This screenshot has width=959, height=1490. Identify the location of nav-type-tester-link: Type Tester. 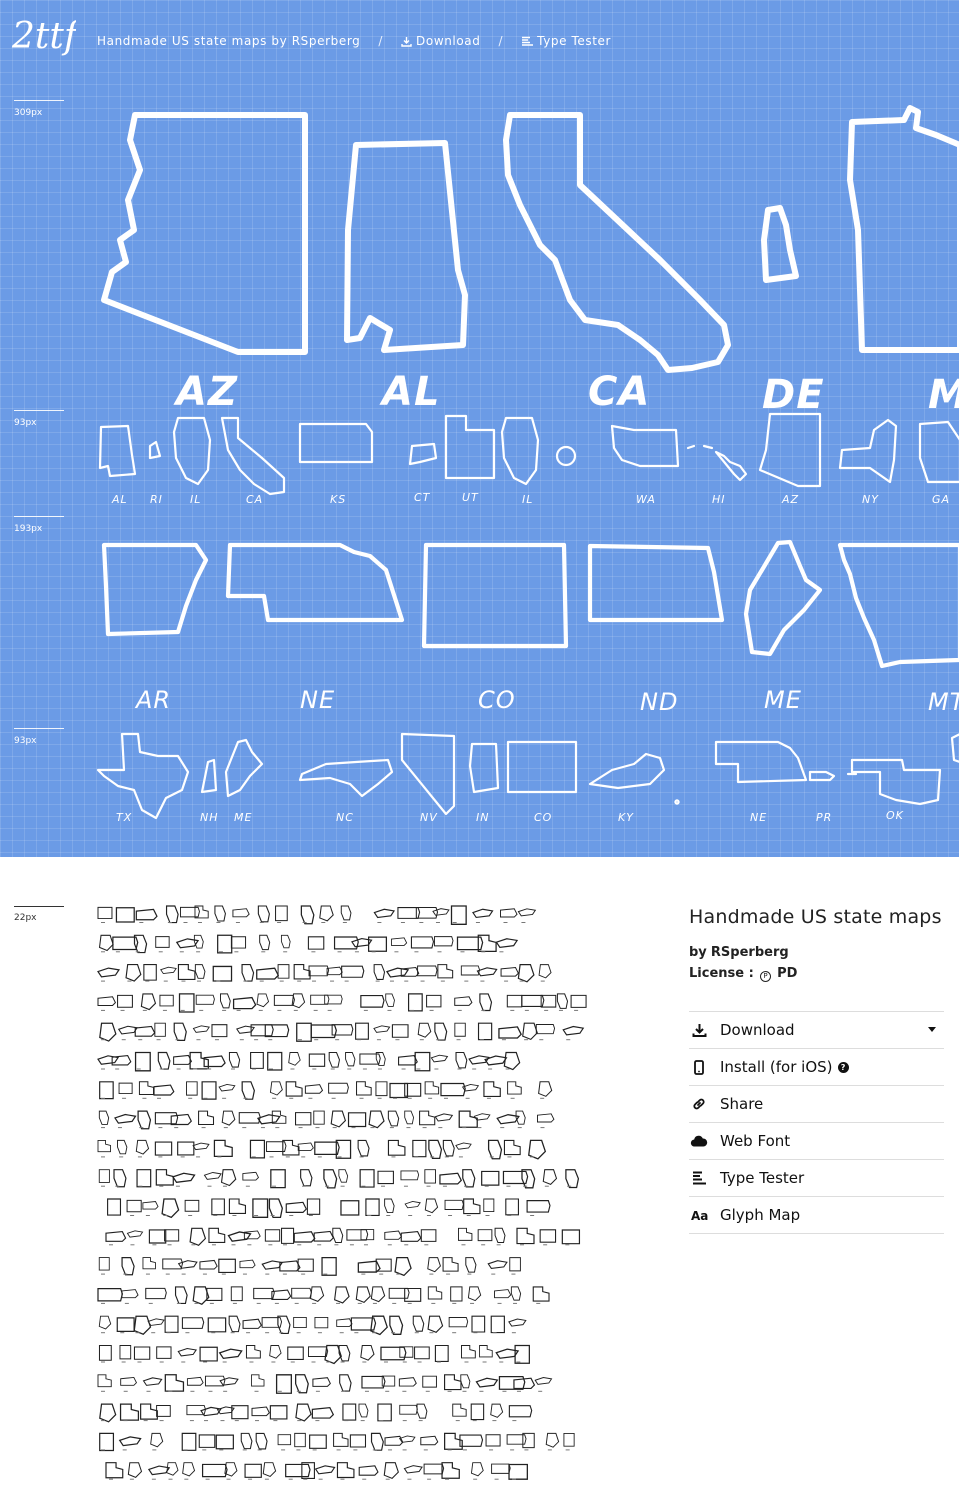
(566, 41).